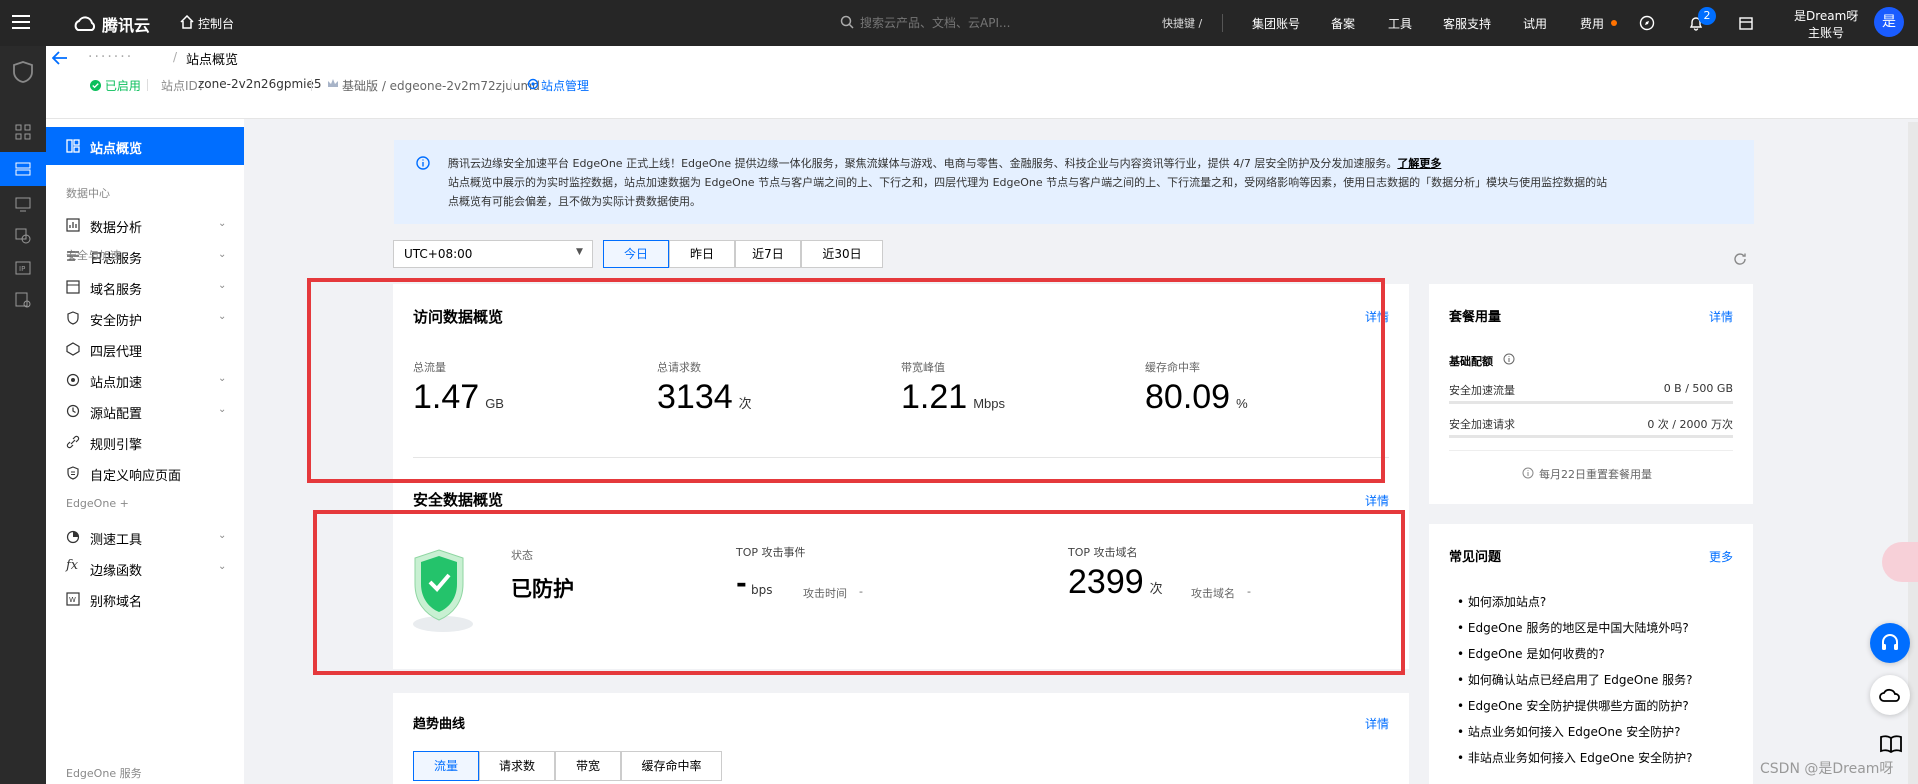 The height and width of the screenshot is (784, 1918). Describe the element at coordinates (187, 22) in the screenshot. I see `home-icon` at that location.